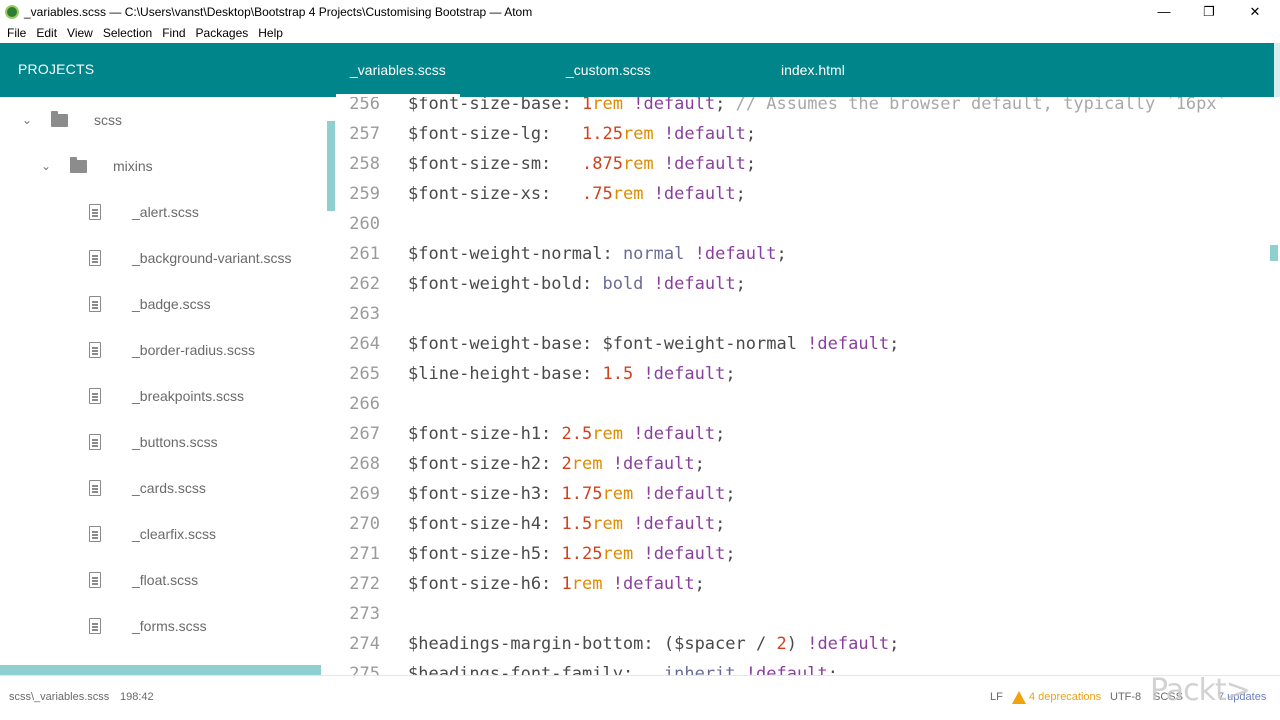 The width and height of the screenshot is (1280, 720). I want to click on menu-help: Help, so click(270, 33).